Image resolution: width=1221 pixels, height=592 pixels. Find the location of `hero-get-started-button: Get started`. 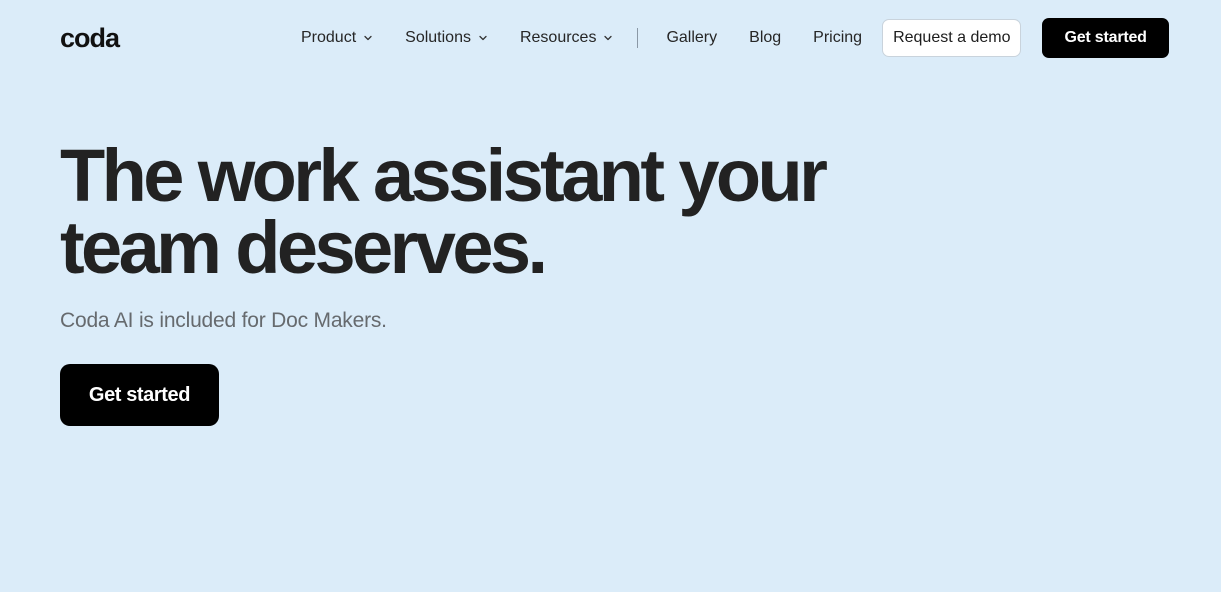

hero-get-started-button: Get started is located at coordinates (139, 395).